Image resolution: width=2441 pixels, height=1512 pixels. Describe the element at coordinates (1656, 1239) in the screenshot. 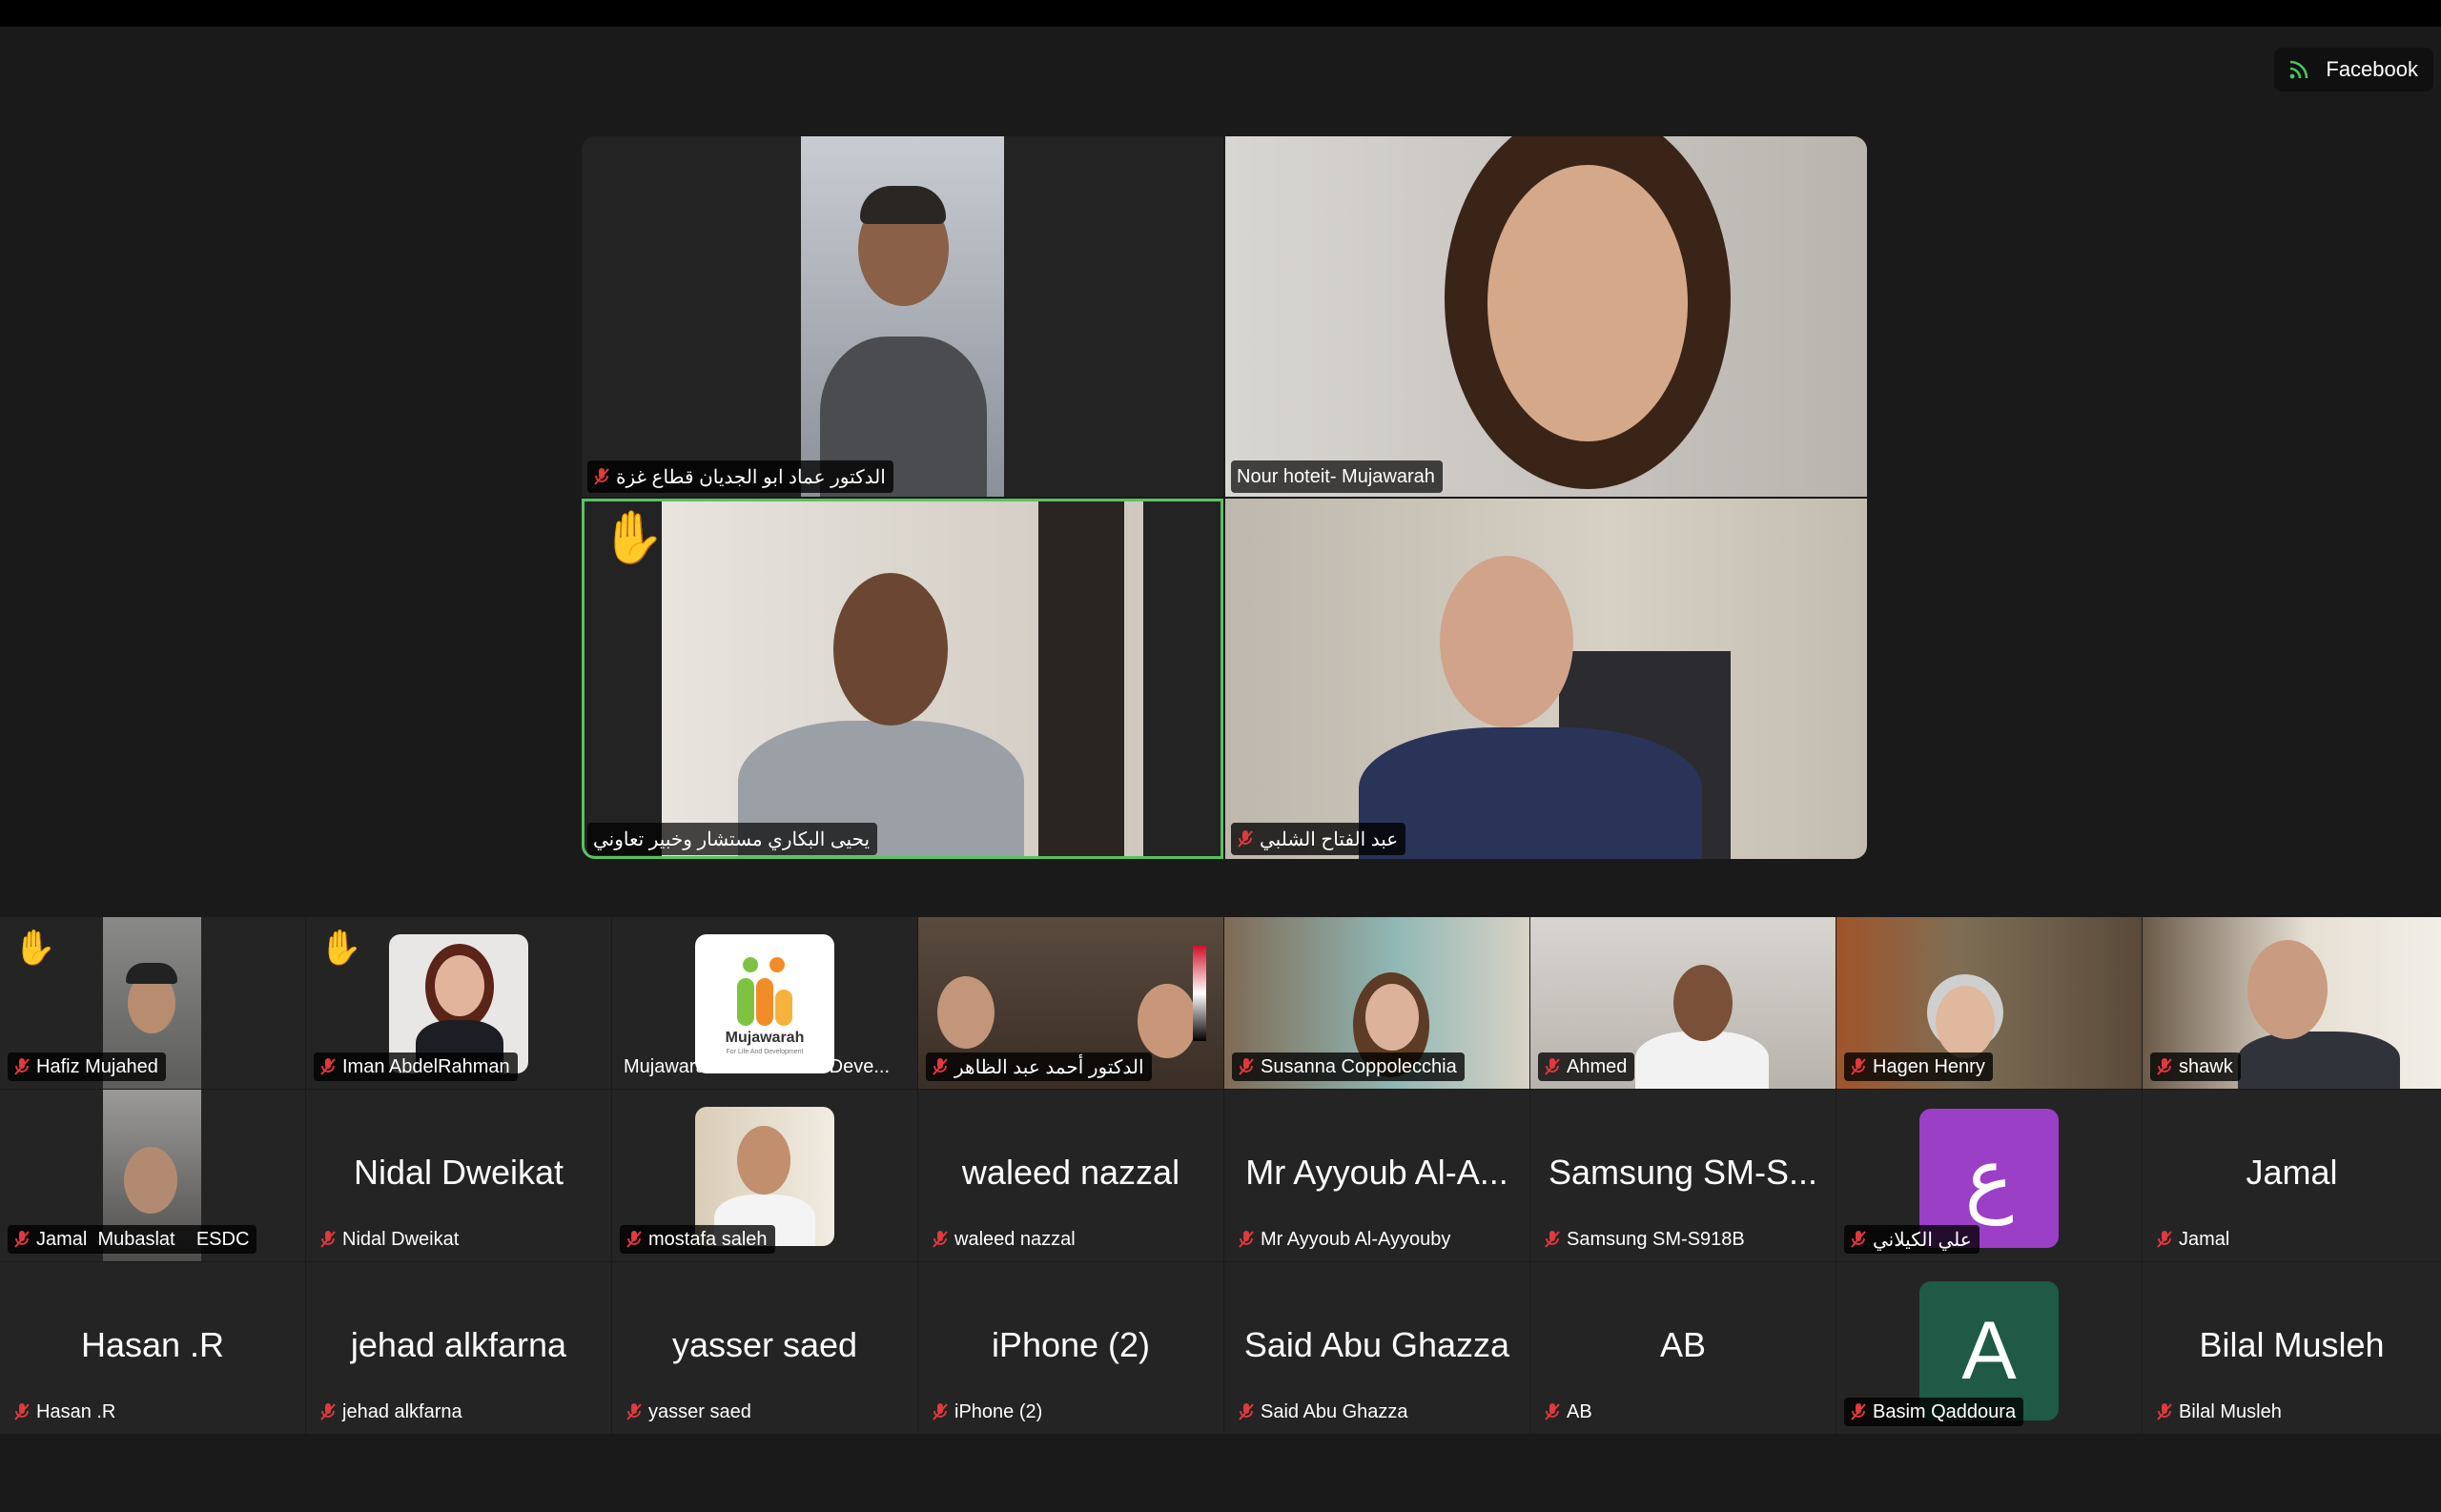

I see `participant-name: Samsung SM-S918B` at that location.